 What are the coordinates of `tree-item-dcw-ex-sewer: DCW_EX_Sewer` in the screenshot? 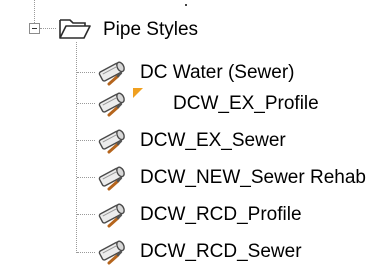 It's located at (188, 140).